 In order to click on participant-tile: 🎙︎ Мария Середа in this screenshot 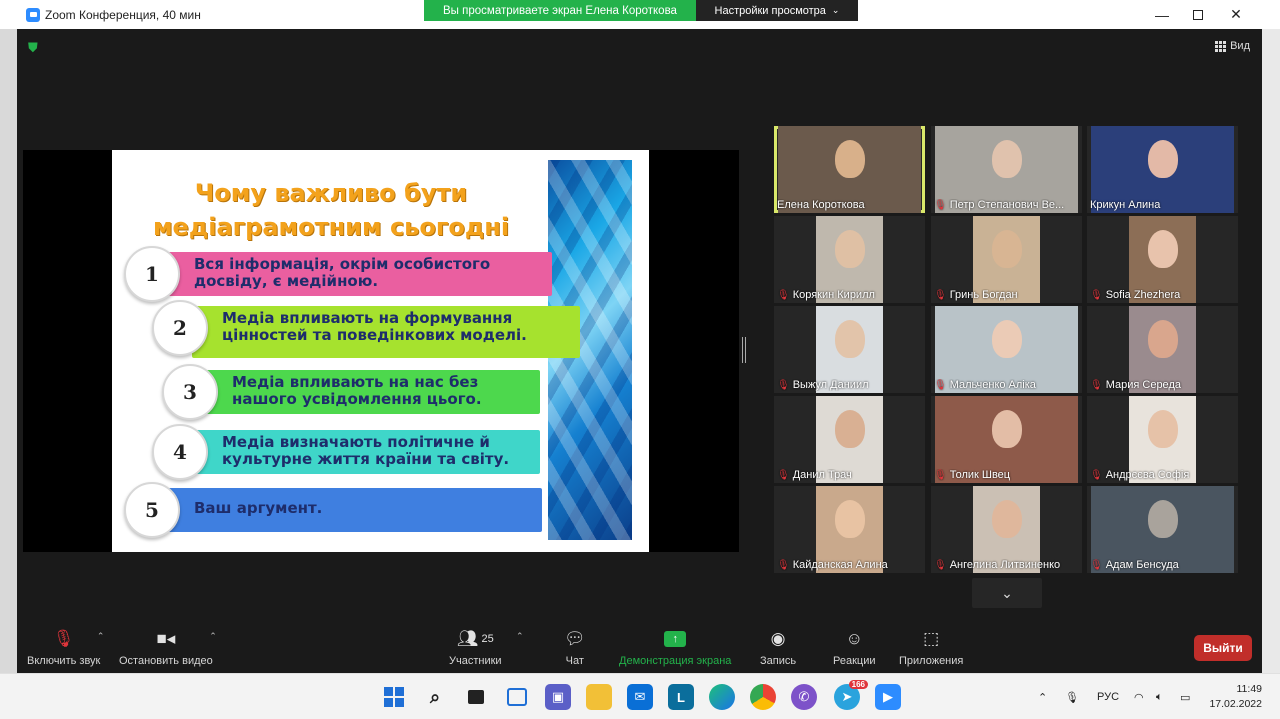, I will do `click(1162, 349)`.